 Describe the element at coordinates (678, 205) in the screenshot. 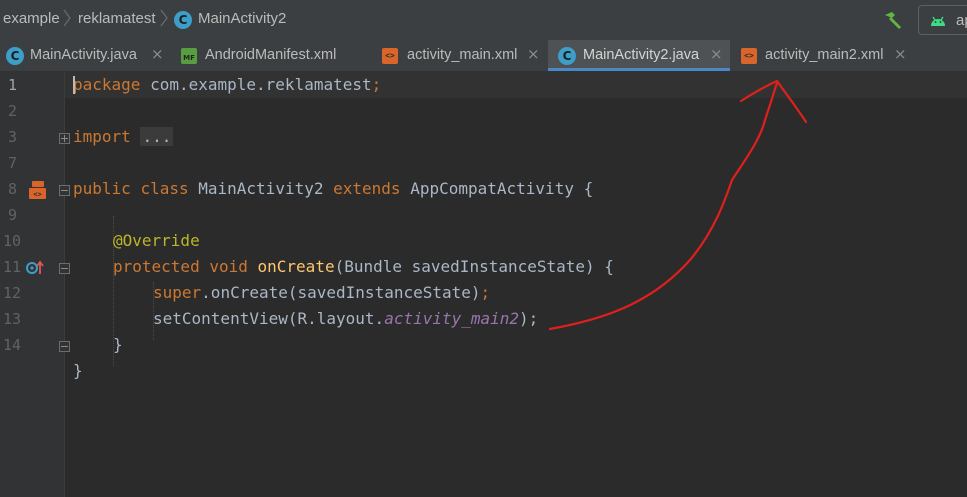

I see `annotation-arrow` at that location.